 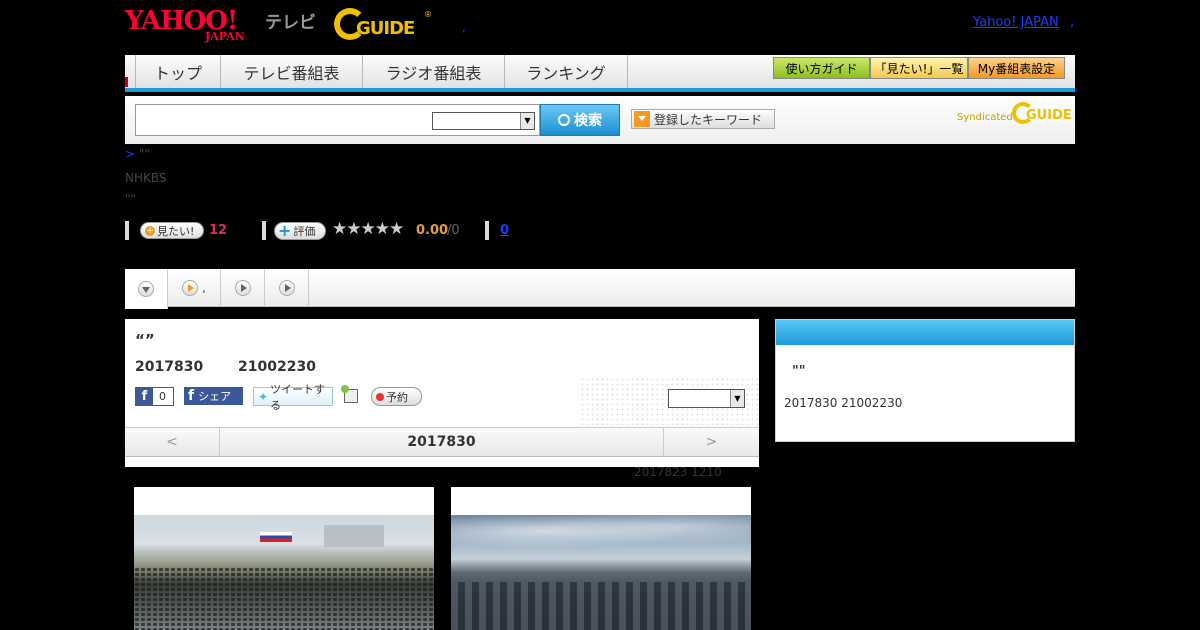 I want to click on search-icon, so click(x=564, y=120).